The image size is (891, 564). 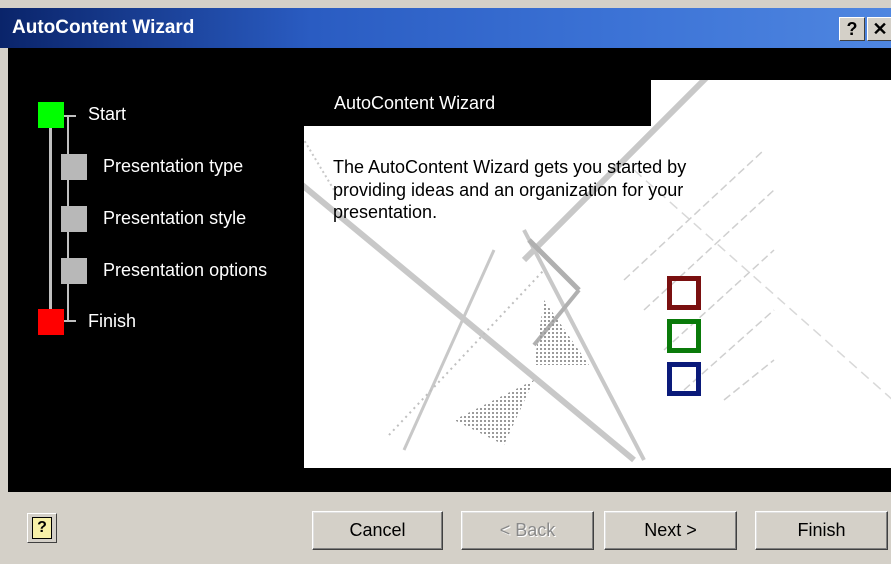 What do you see at coordinates (185, 270) in the screenshot?
I see `step-presentation-options: Presentation options` at bounding box center [185, 270].